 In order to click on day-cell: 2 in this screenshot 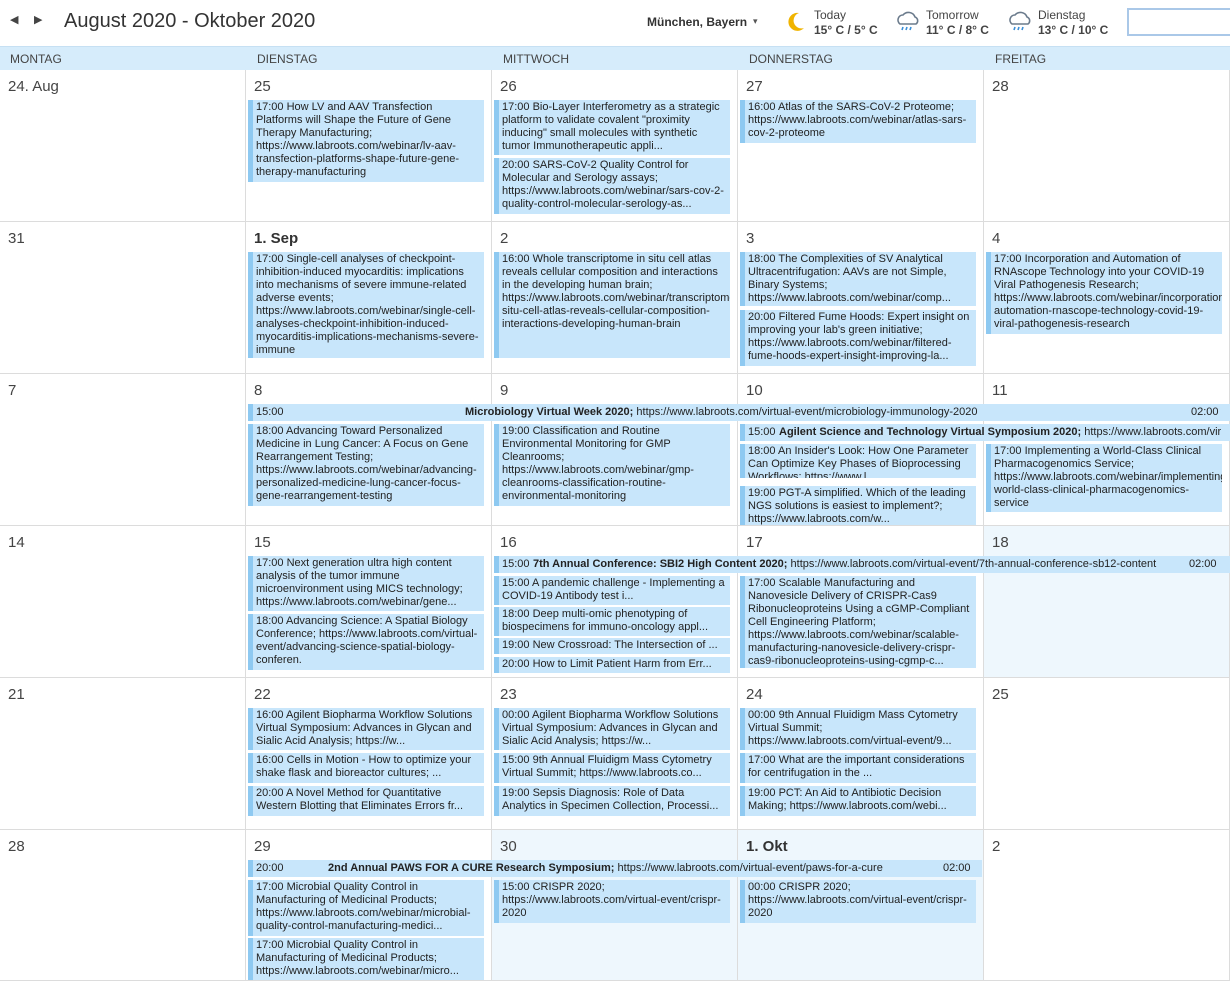, I will do `click(1107, 905)`.